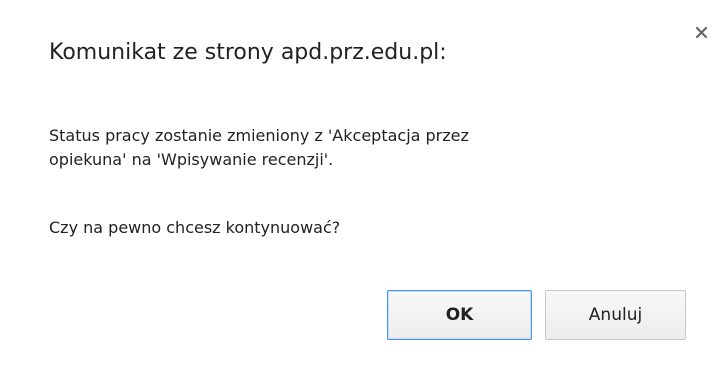 This screenshot has width=715, height=376. I want to click on dialog-title: Komunikat ze strony apd.prz.edu.pl:, so click(248, 52).